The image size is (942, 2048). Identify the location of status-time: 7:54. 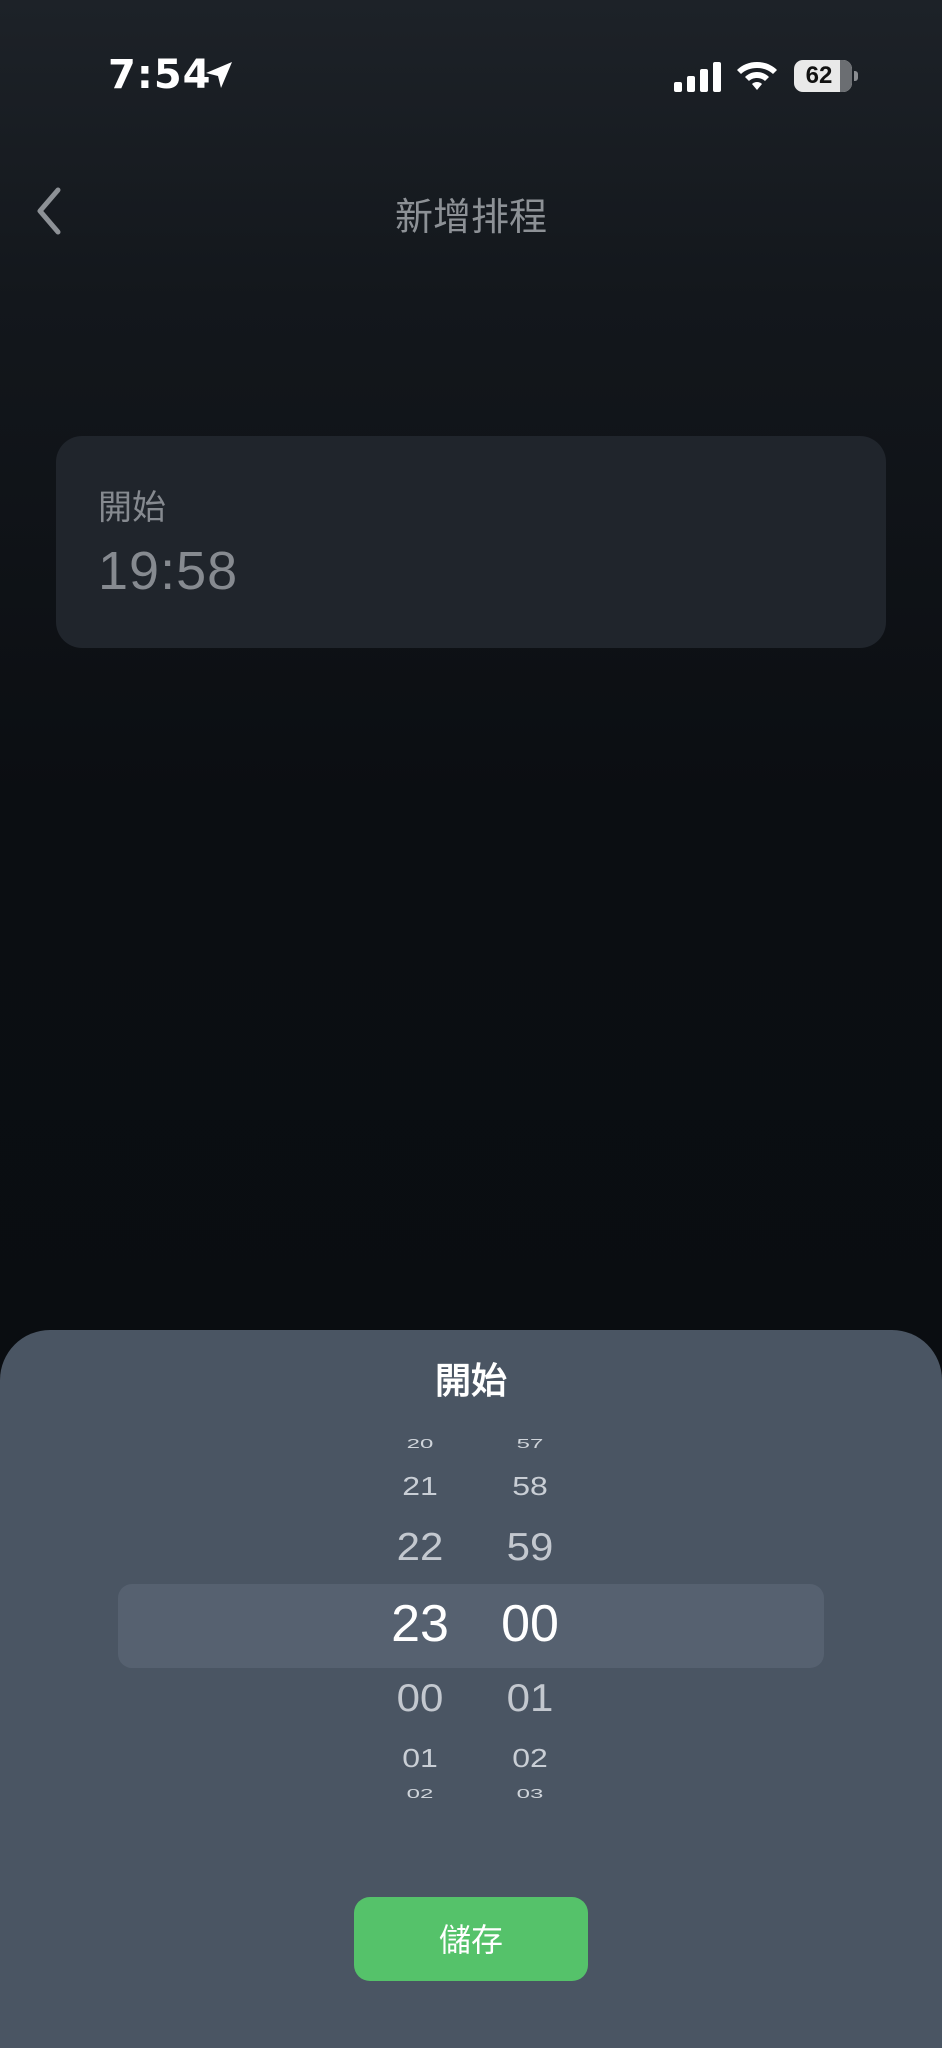
(160, 75).